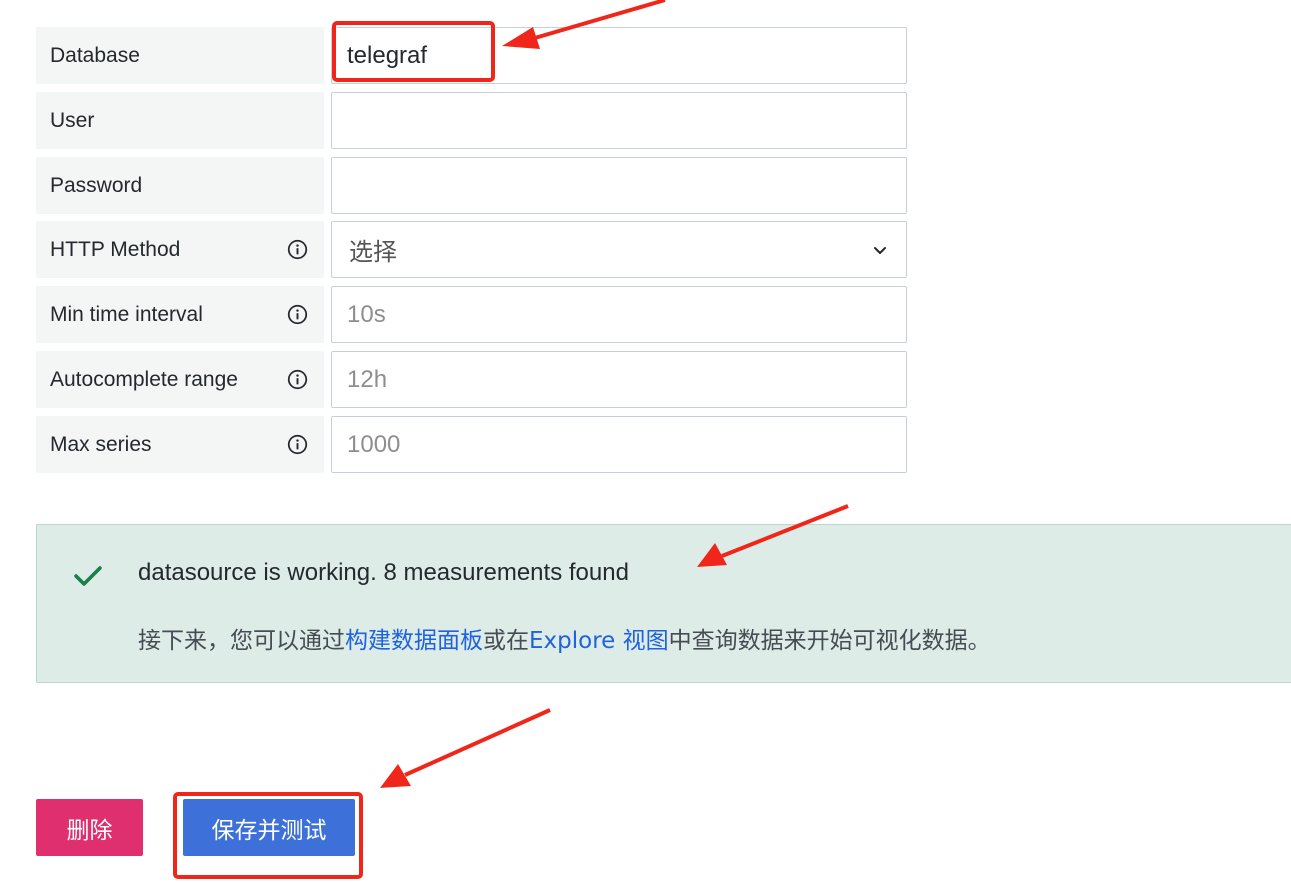 Image resolution: width=1291 pixels, height=883 pixels. I want to click on save-and-test-button: 保存并测试, so click(269, 827).